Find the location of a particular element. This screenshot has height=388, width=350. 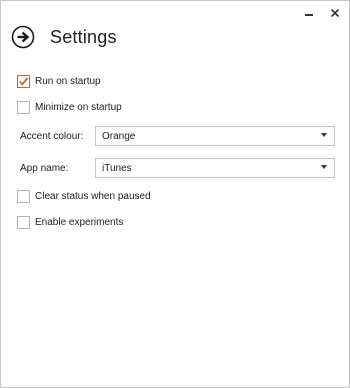

clear-status-when-paused-checkbox is located at coordinates (23, 196).